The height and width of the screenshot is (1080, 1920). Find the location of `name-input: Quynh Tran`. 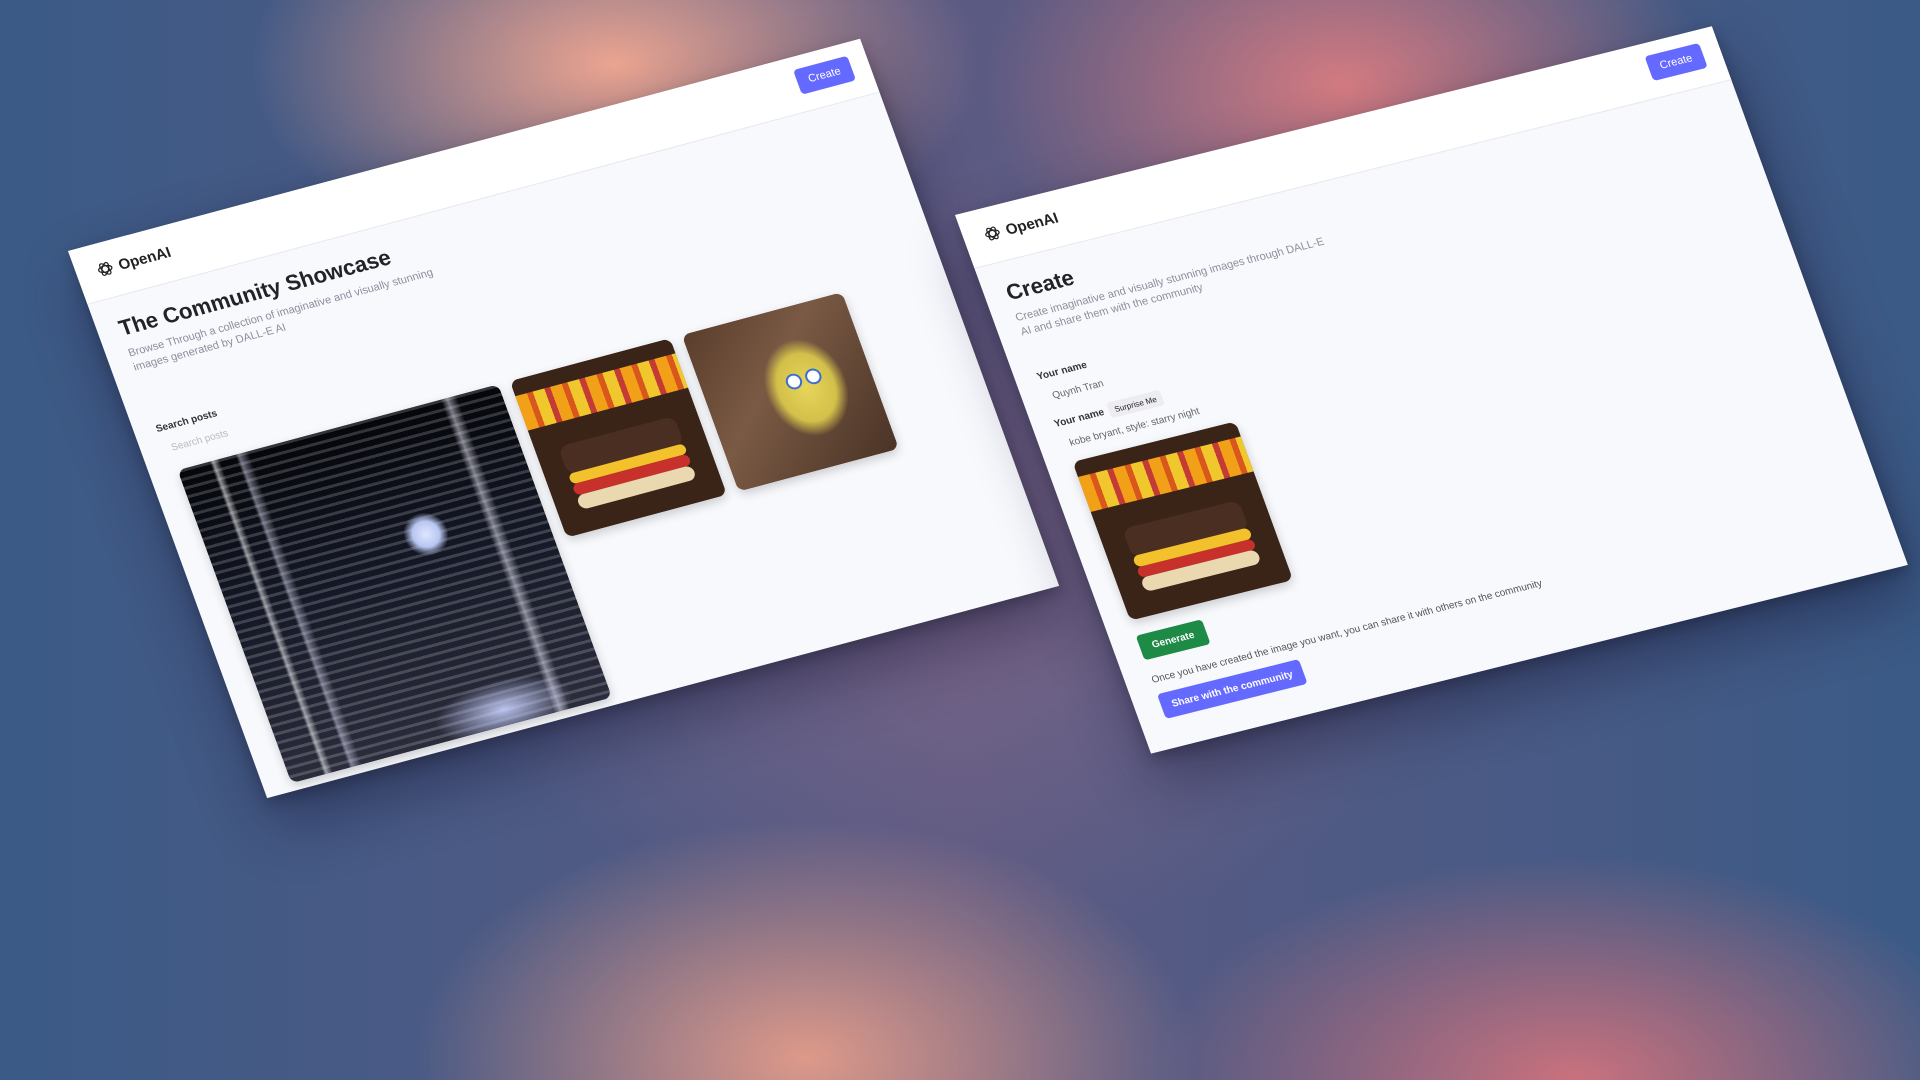

name-input: Quynh Tran is located at coordinates (1078, 389).